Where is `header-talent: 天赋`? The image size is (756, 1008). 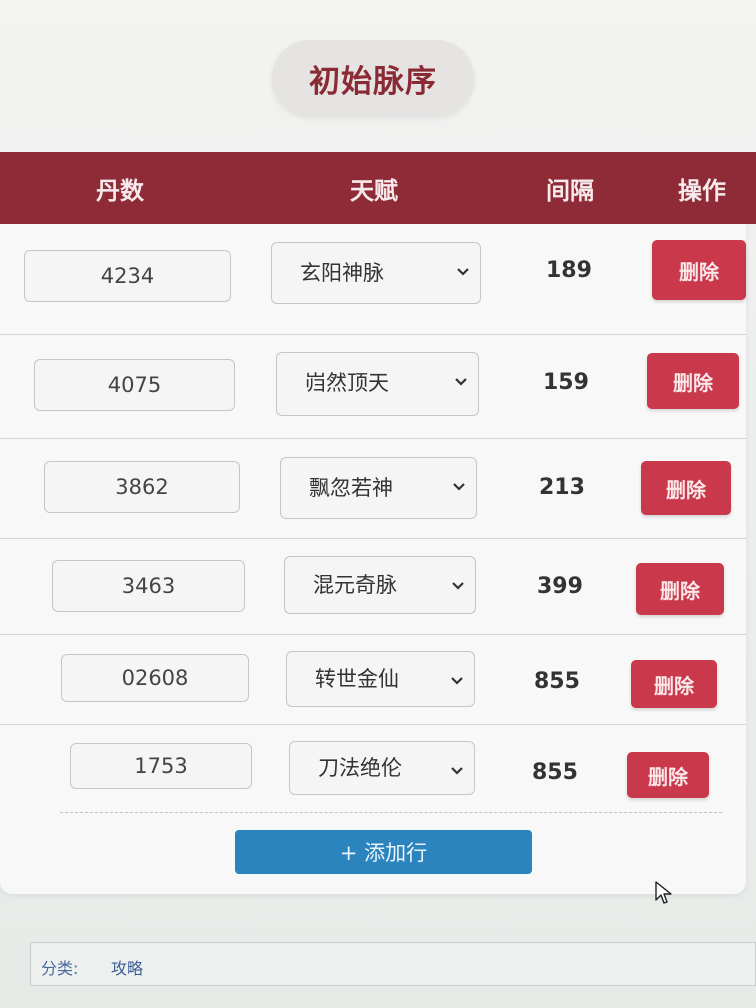 header-talent: 天赋 is located at coordinates (374, 190).